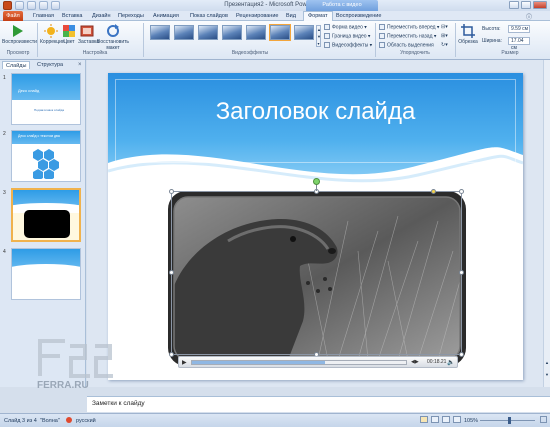  I want to click on reset-design-button: Восстановить макет, so click(113, 37).